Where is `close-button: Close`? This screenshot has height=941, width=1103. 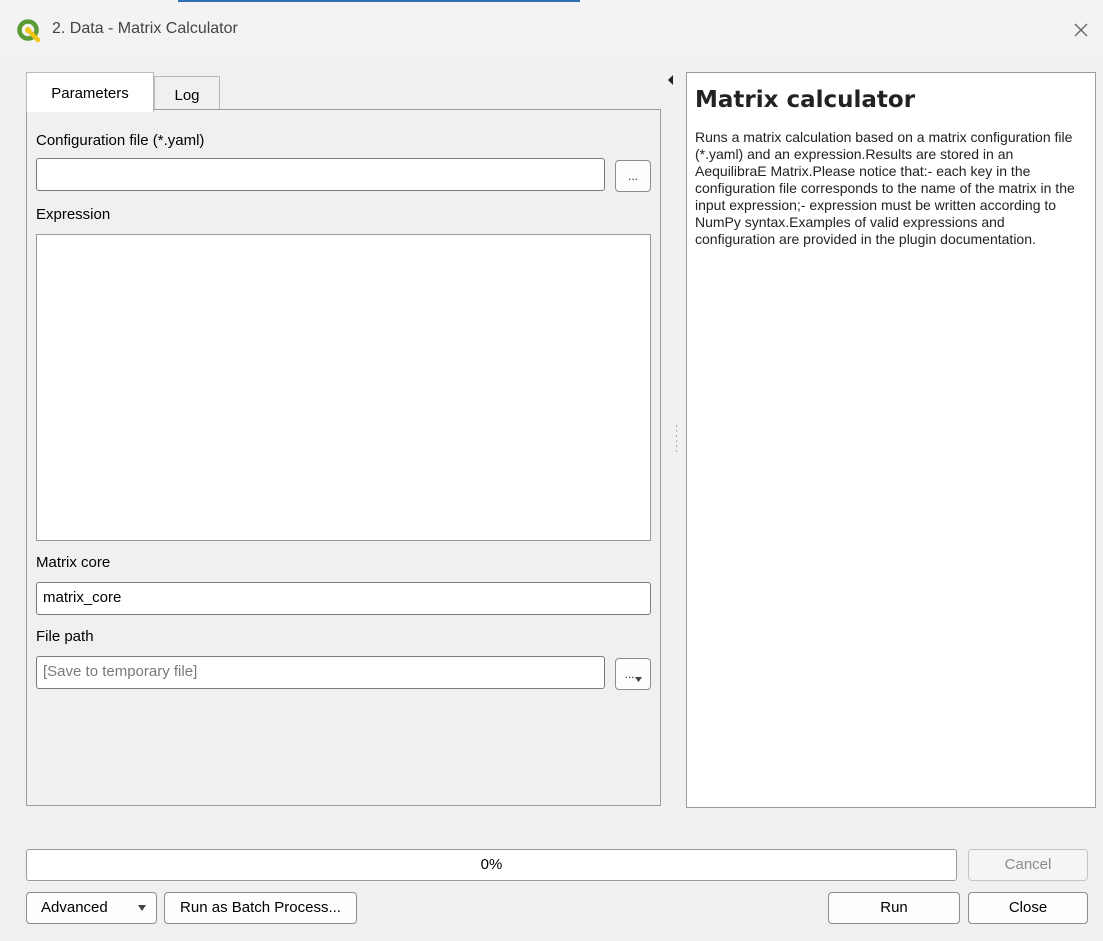
close-button: Close is located at coordinates (1028, 908).